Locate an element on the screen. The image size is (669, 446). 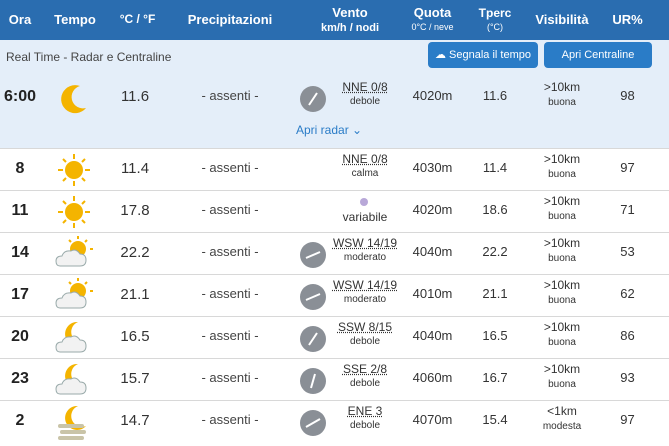
row-tperc: 18.6 is located at coordinates (495, 209).